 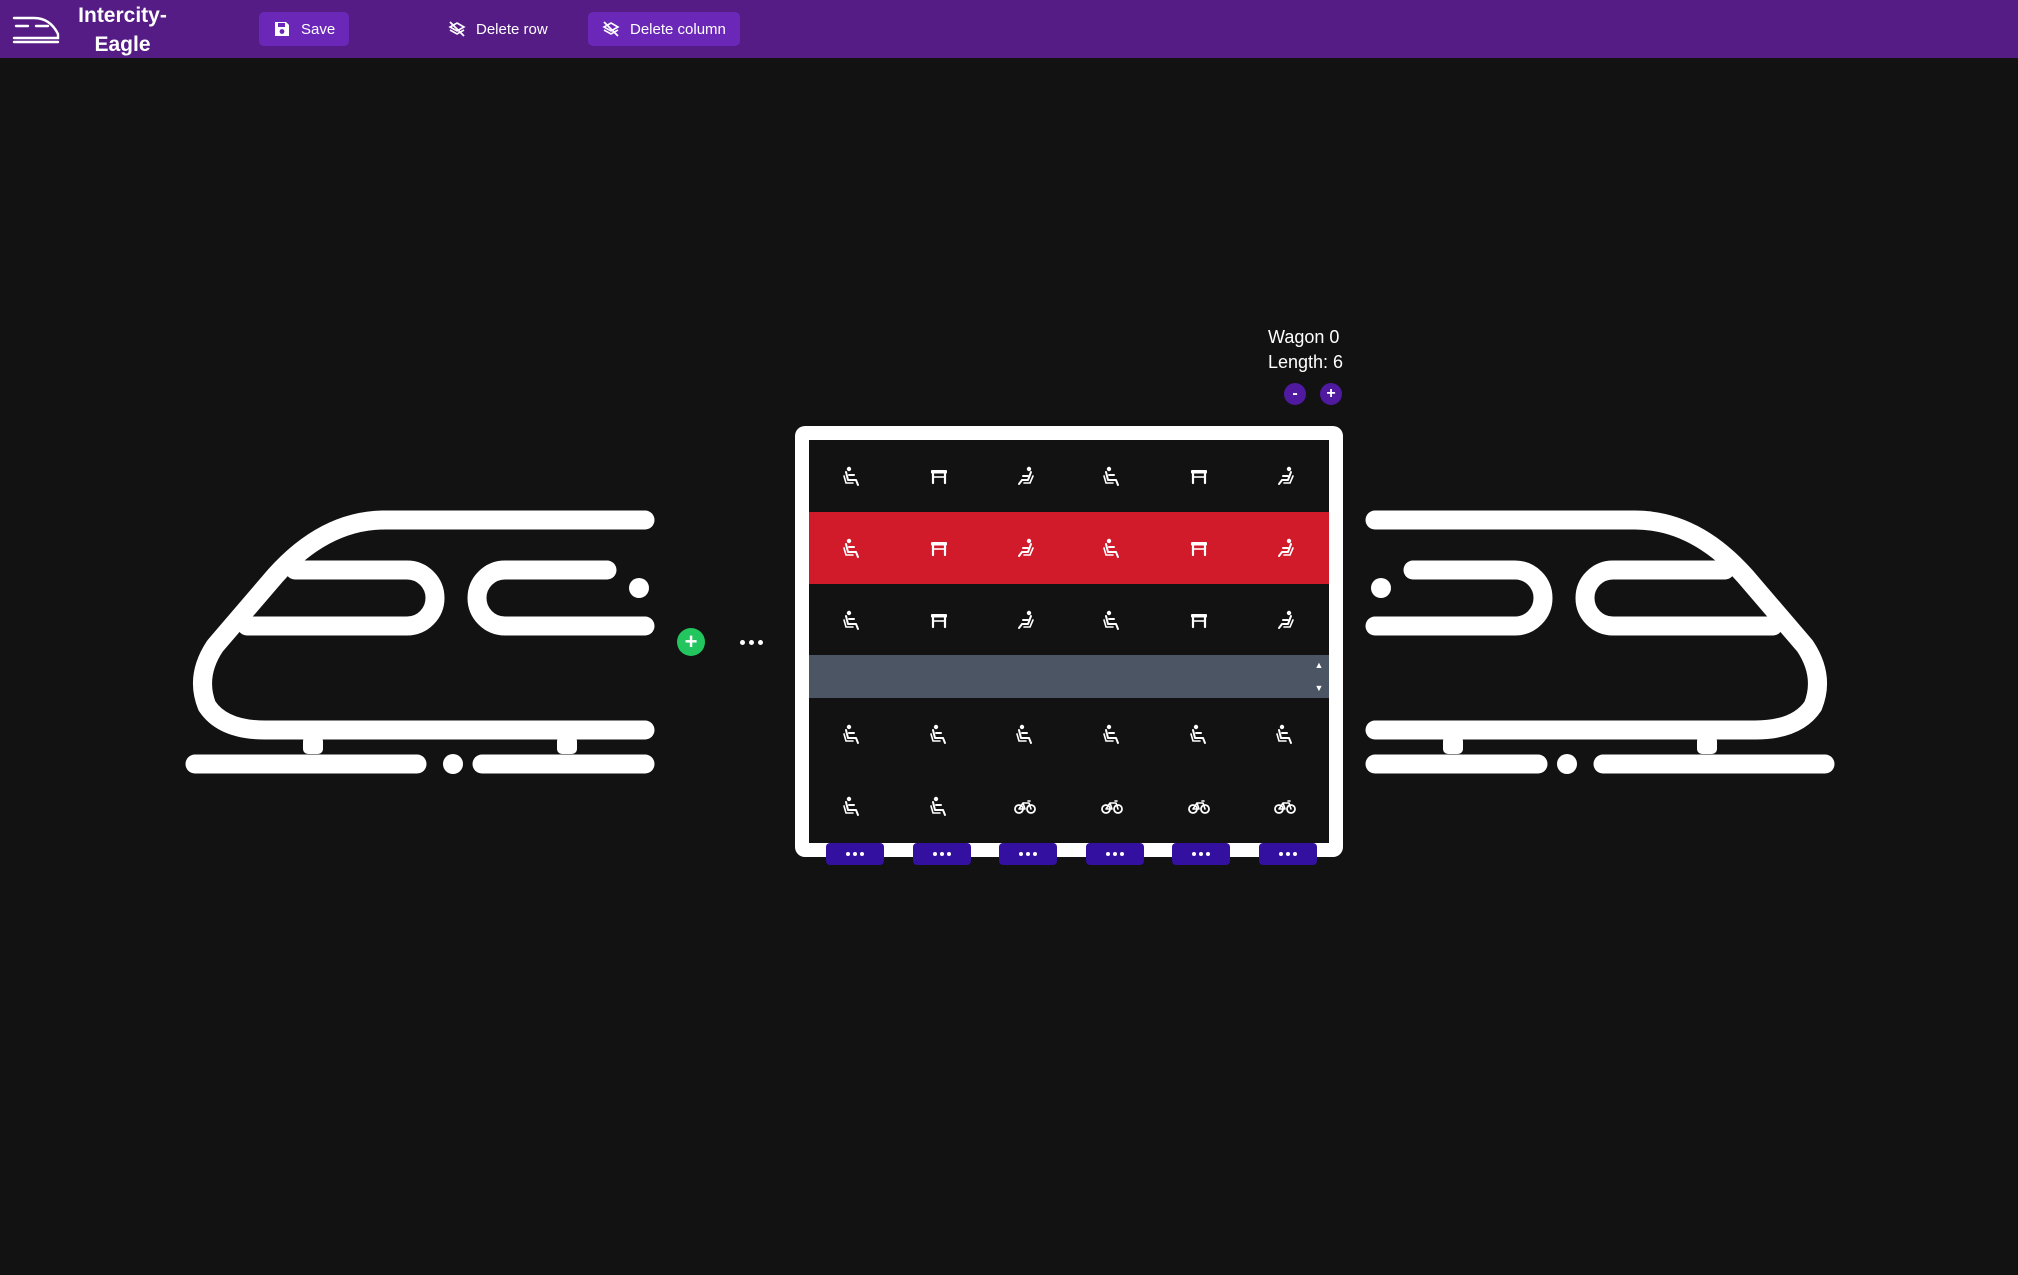 What do you see at coordinates (318, 29) in the screenshot?
I see `save-label: Save` at bounding box center [318, 29].